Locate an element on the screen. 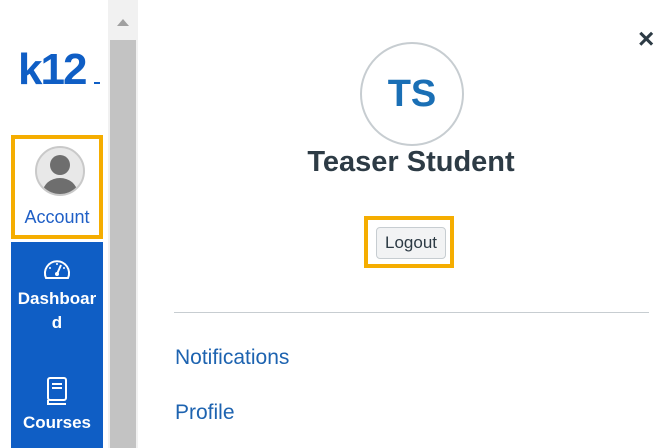 The height and width of the screenshot is (448, 659). nav-item-dashboard: Dashboar d is located at coordinates (57, 295).